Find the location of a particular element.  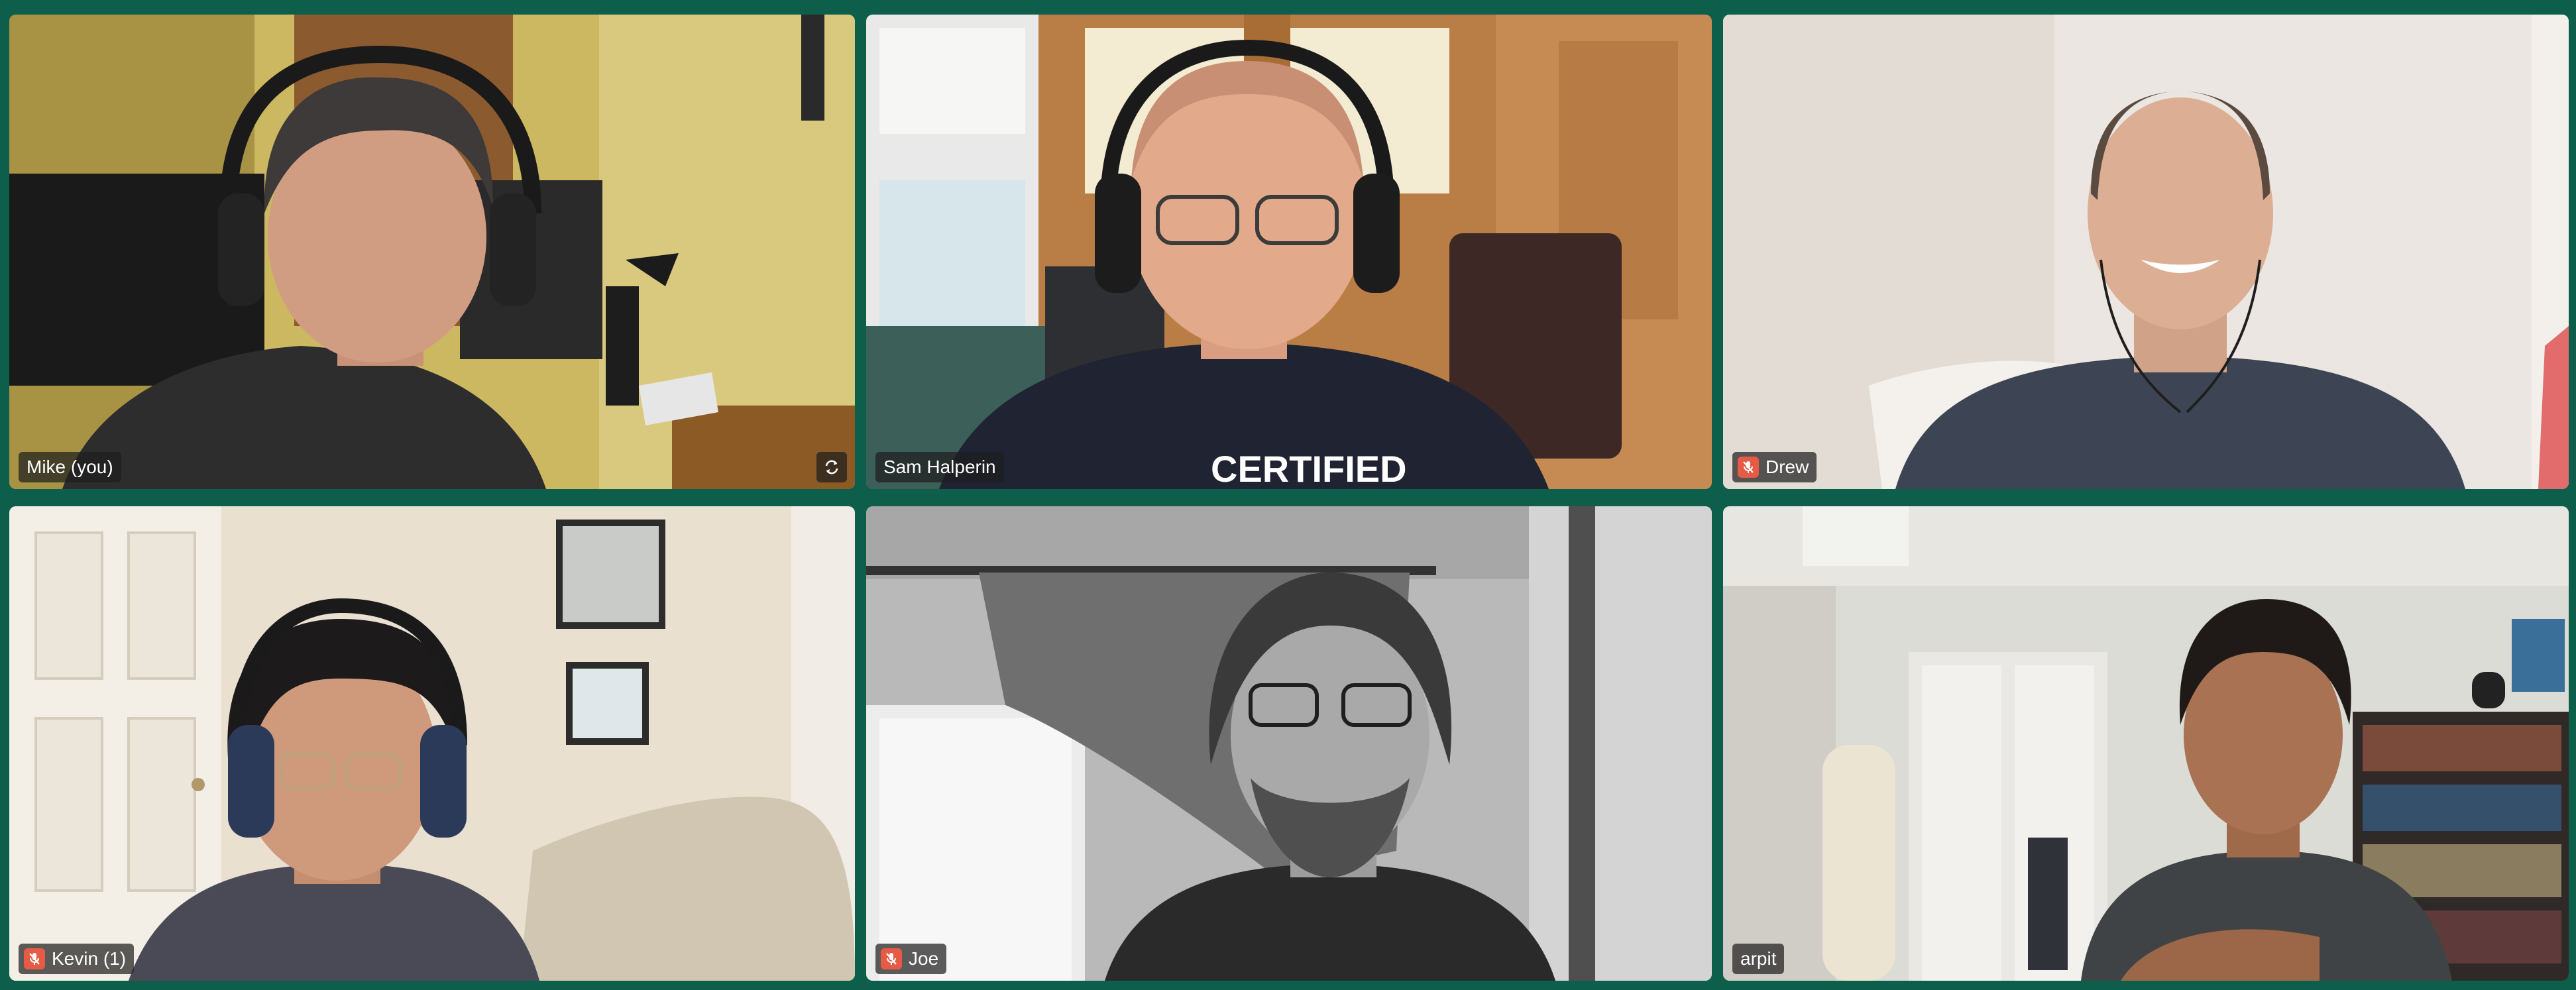

participant-name: Sam Halperin is located at coordinates (940, 467).